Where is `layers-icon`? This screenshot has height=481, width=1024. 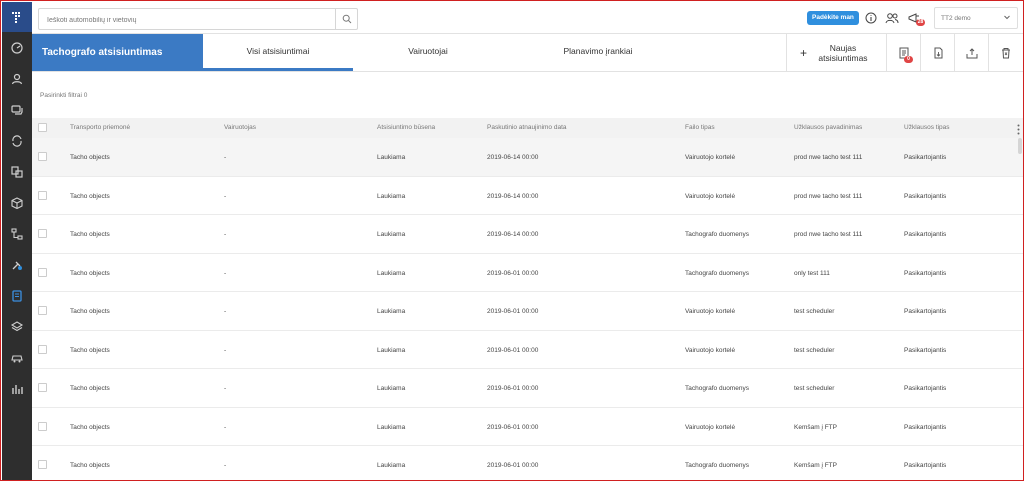 layers-icon is located at coordinates (17, 326).